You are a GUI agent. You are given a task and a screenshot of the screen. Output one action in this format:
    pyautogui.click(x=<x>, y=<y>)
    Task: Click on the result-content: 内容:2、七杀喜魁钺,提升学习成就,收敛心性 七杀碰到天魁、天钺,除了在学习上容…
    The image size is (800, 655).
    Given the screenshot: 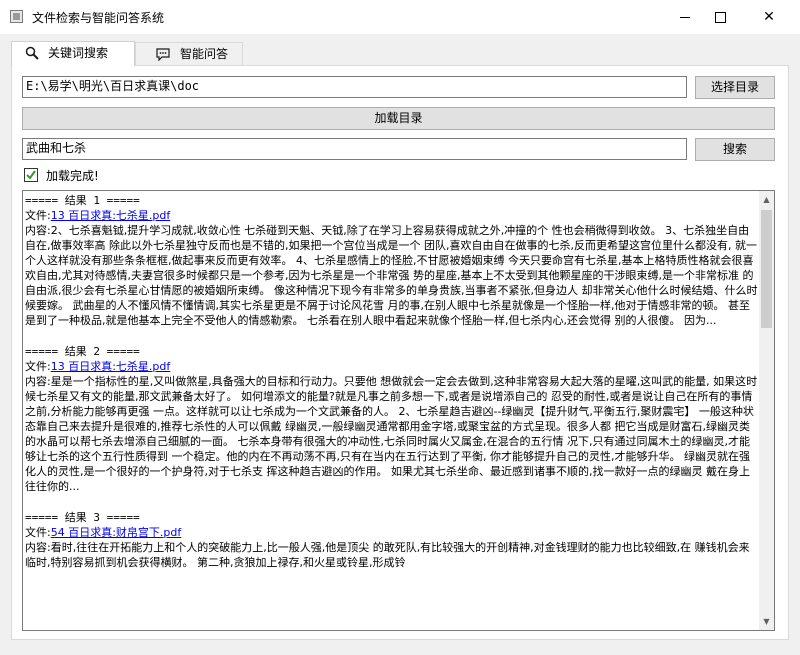 What is the action you would take?
    pyautogui.click(x=391, y=275)
    